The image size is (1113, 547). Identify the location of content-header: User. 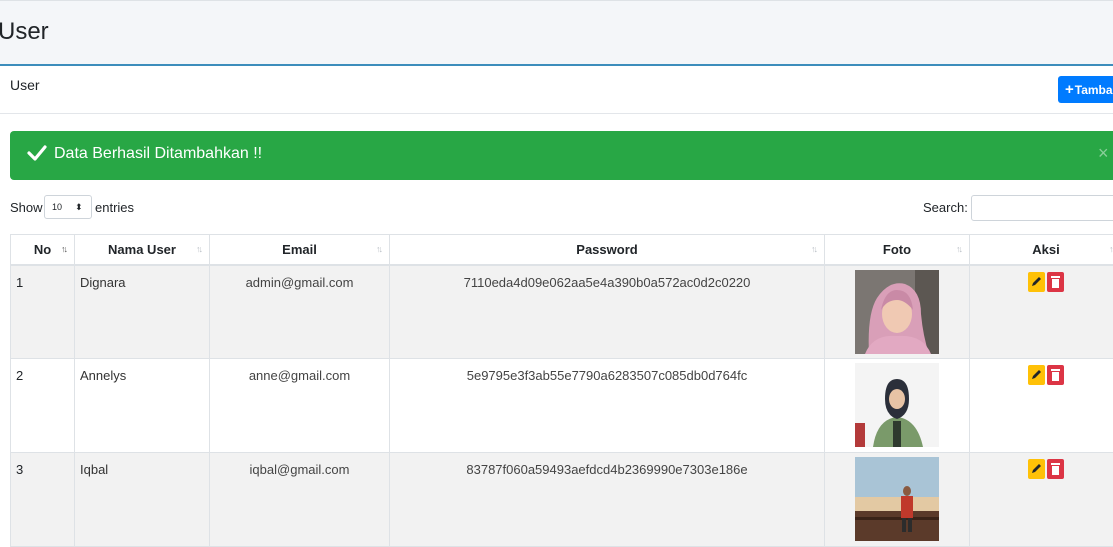
(556, 33).